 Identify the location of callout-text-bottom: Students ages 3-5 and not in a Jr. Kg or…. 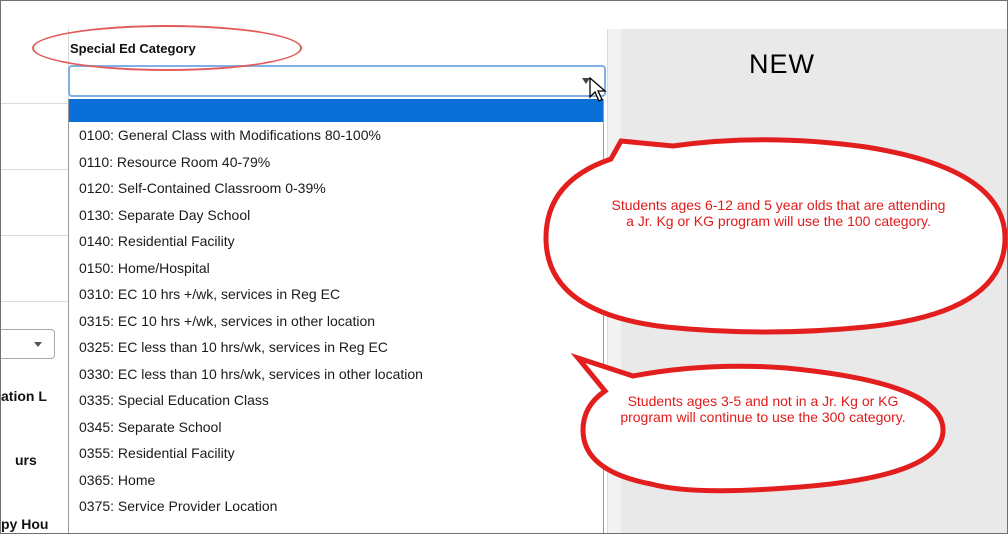
(763, 409).